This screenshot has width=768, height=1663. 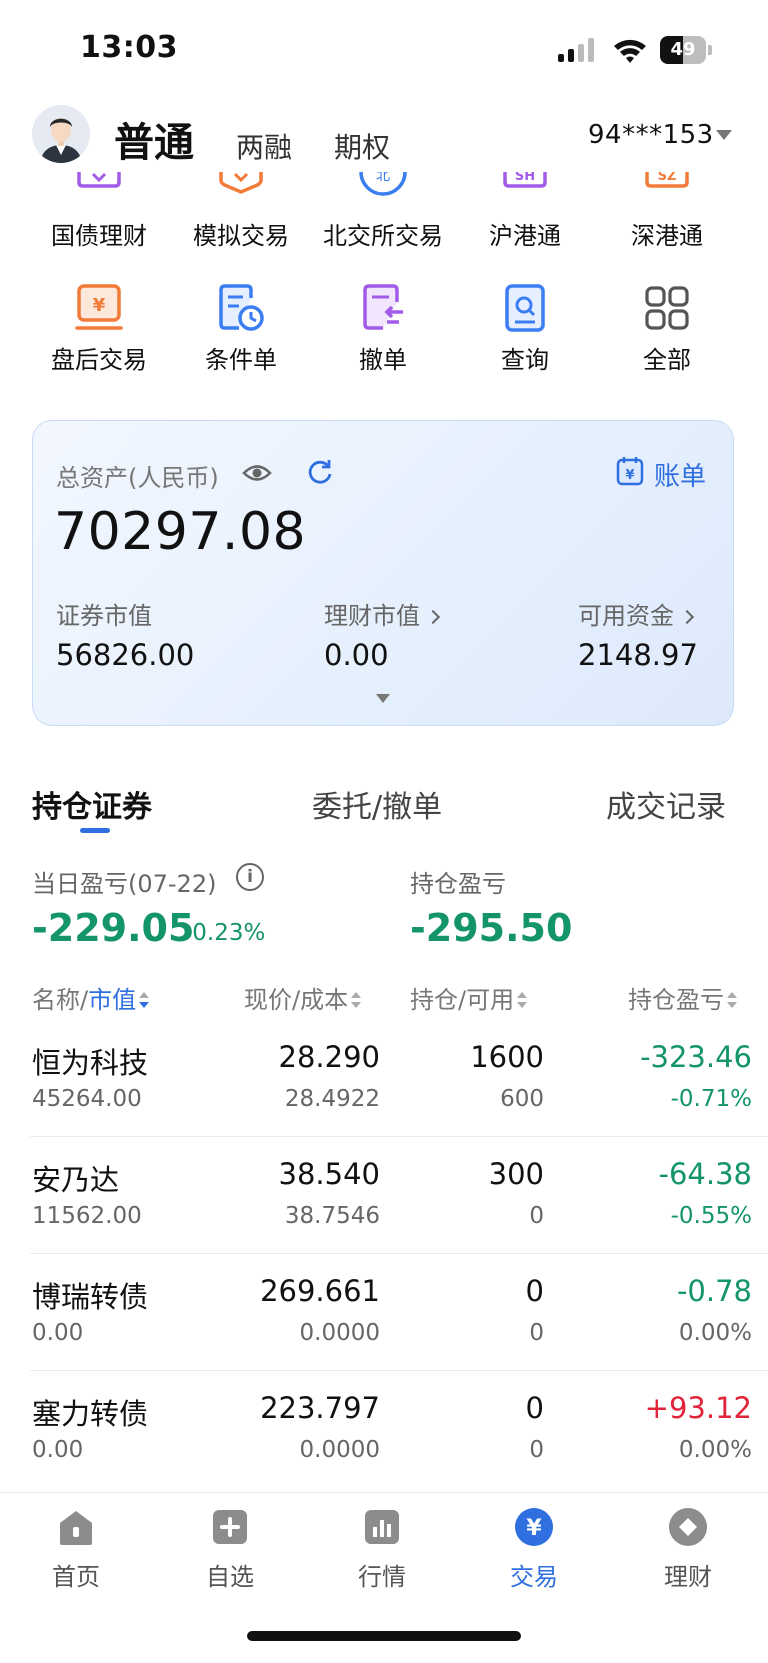 What do you see at coordinates (99, 236) in the screenshot?
I see `menu-item-label: 国债理财` at bounding box center [99, 236].